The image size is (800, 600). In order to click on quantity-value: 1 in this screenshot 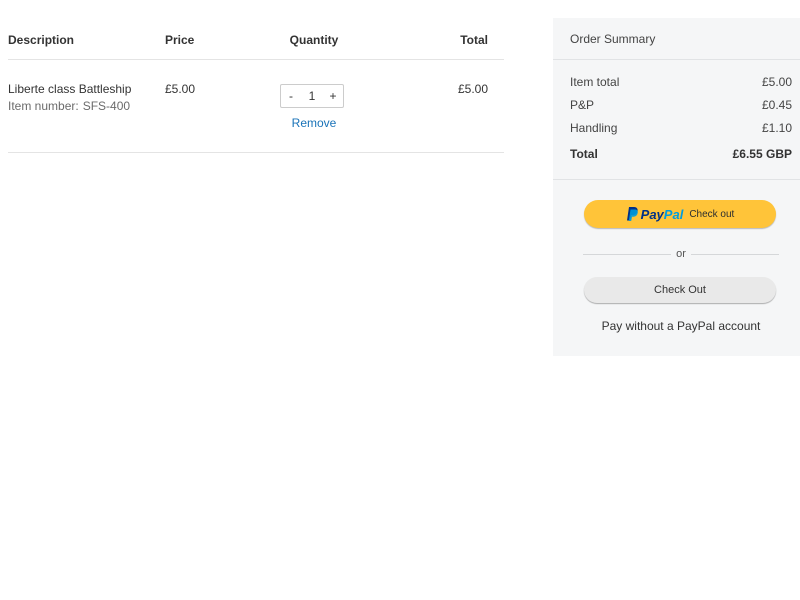, I will do `click(312, 96)`.